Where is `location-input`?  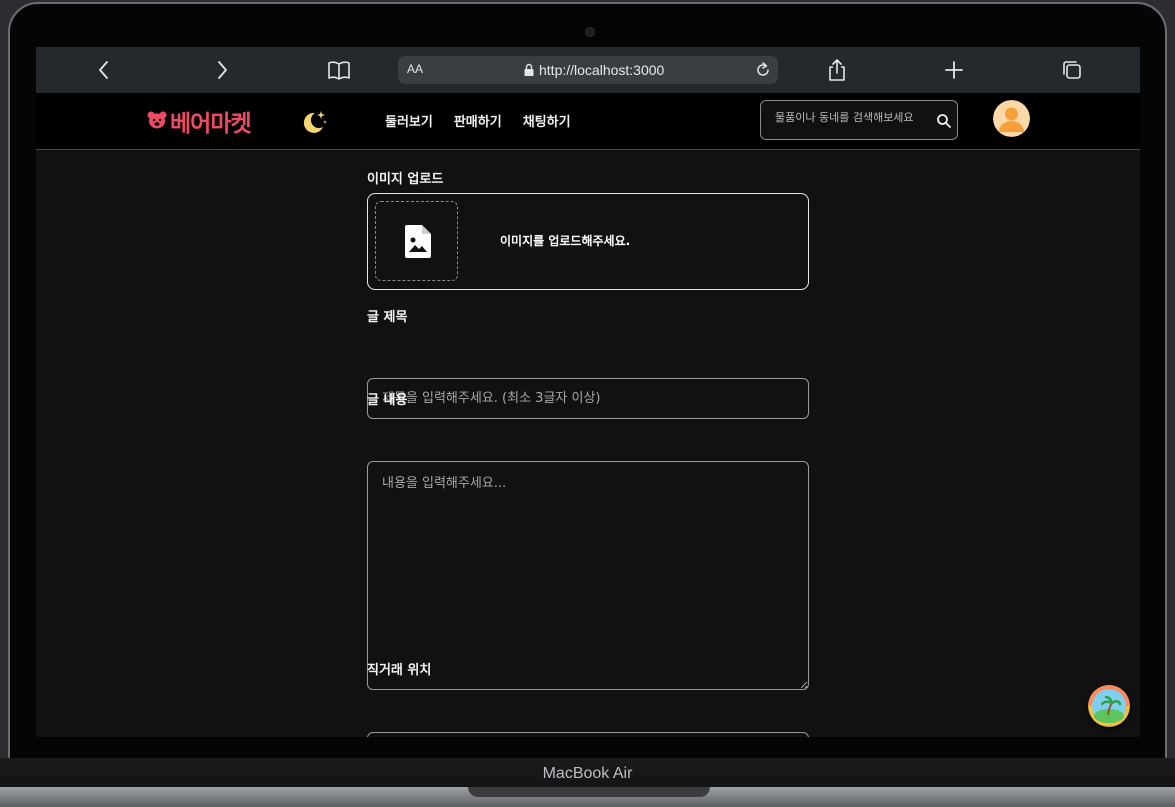
location-input is located at coordinates (588, 734).